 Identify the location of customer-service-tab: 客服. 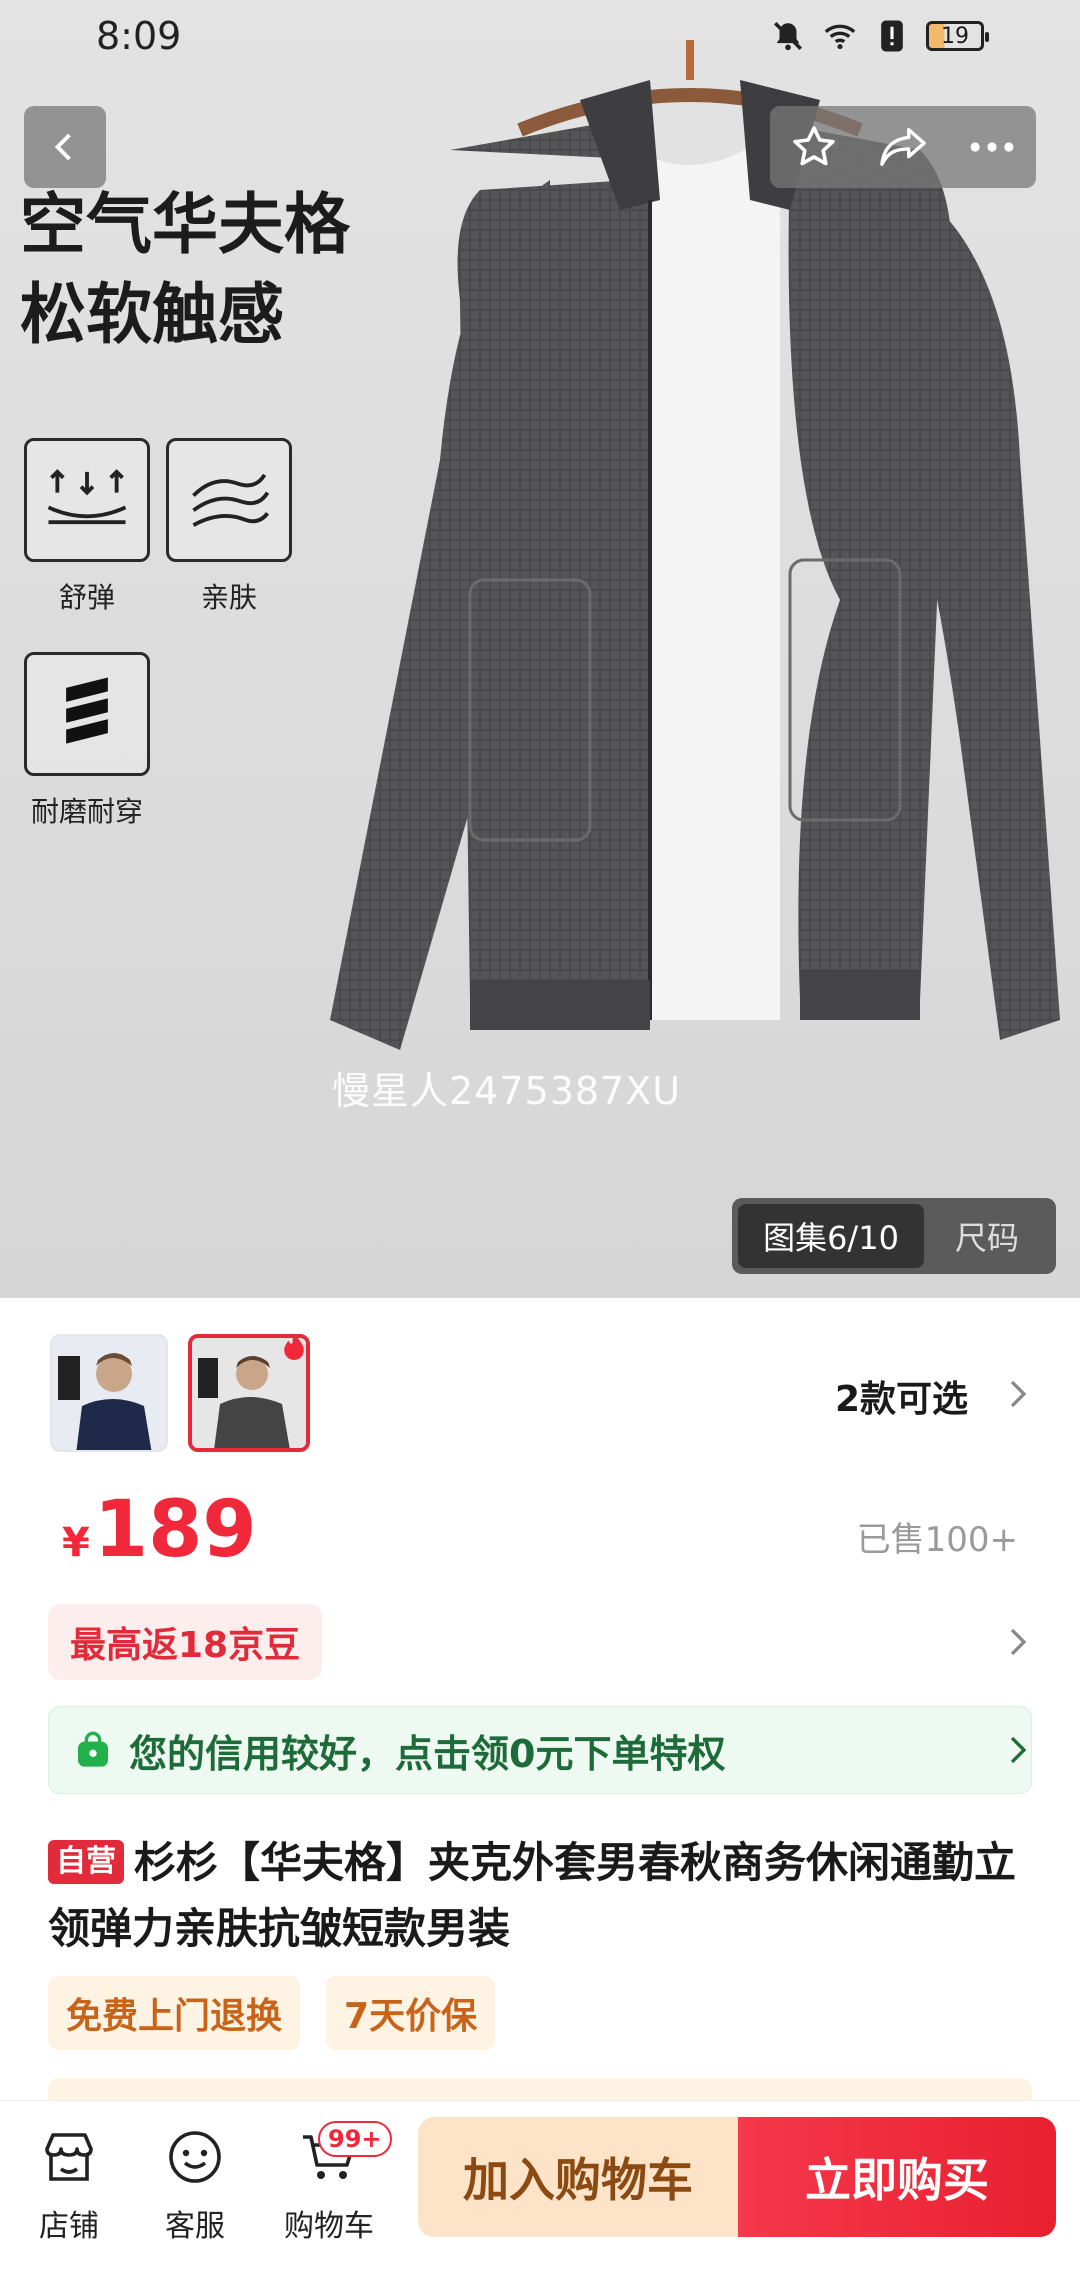
(195, 2183).